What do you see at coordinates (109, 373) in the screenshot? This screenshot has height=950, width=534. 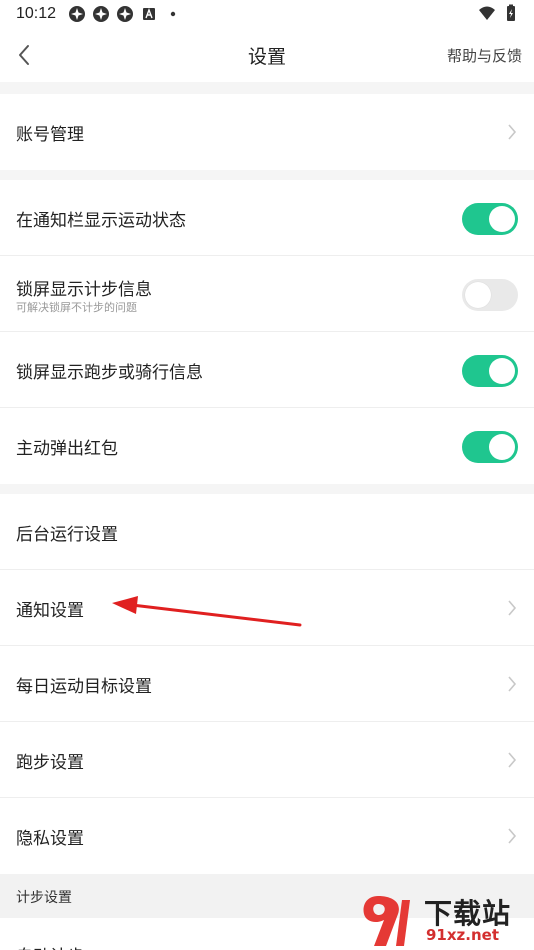 I see `row-label: 锁屏显示跑步或骑行信息` at bounding box center [109, 373].